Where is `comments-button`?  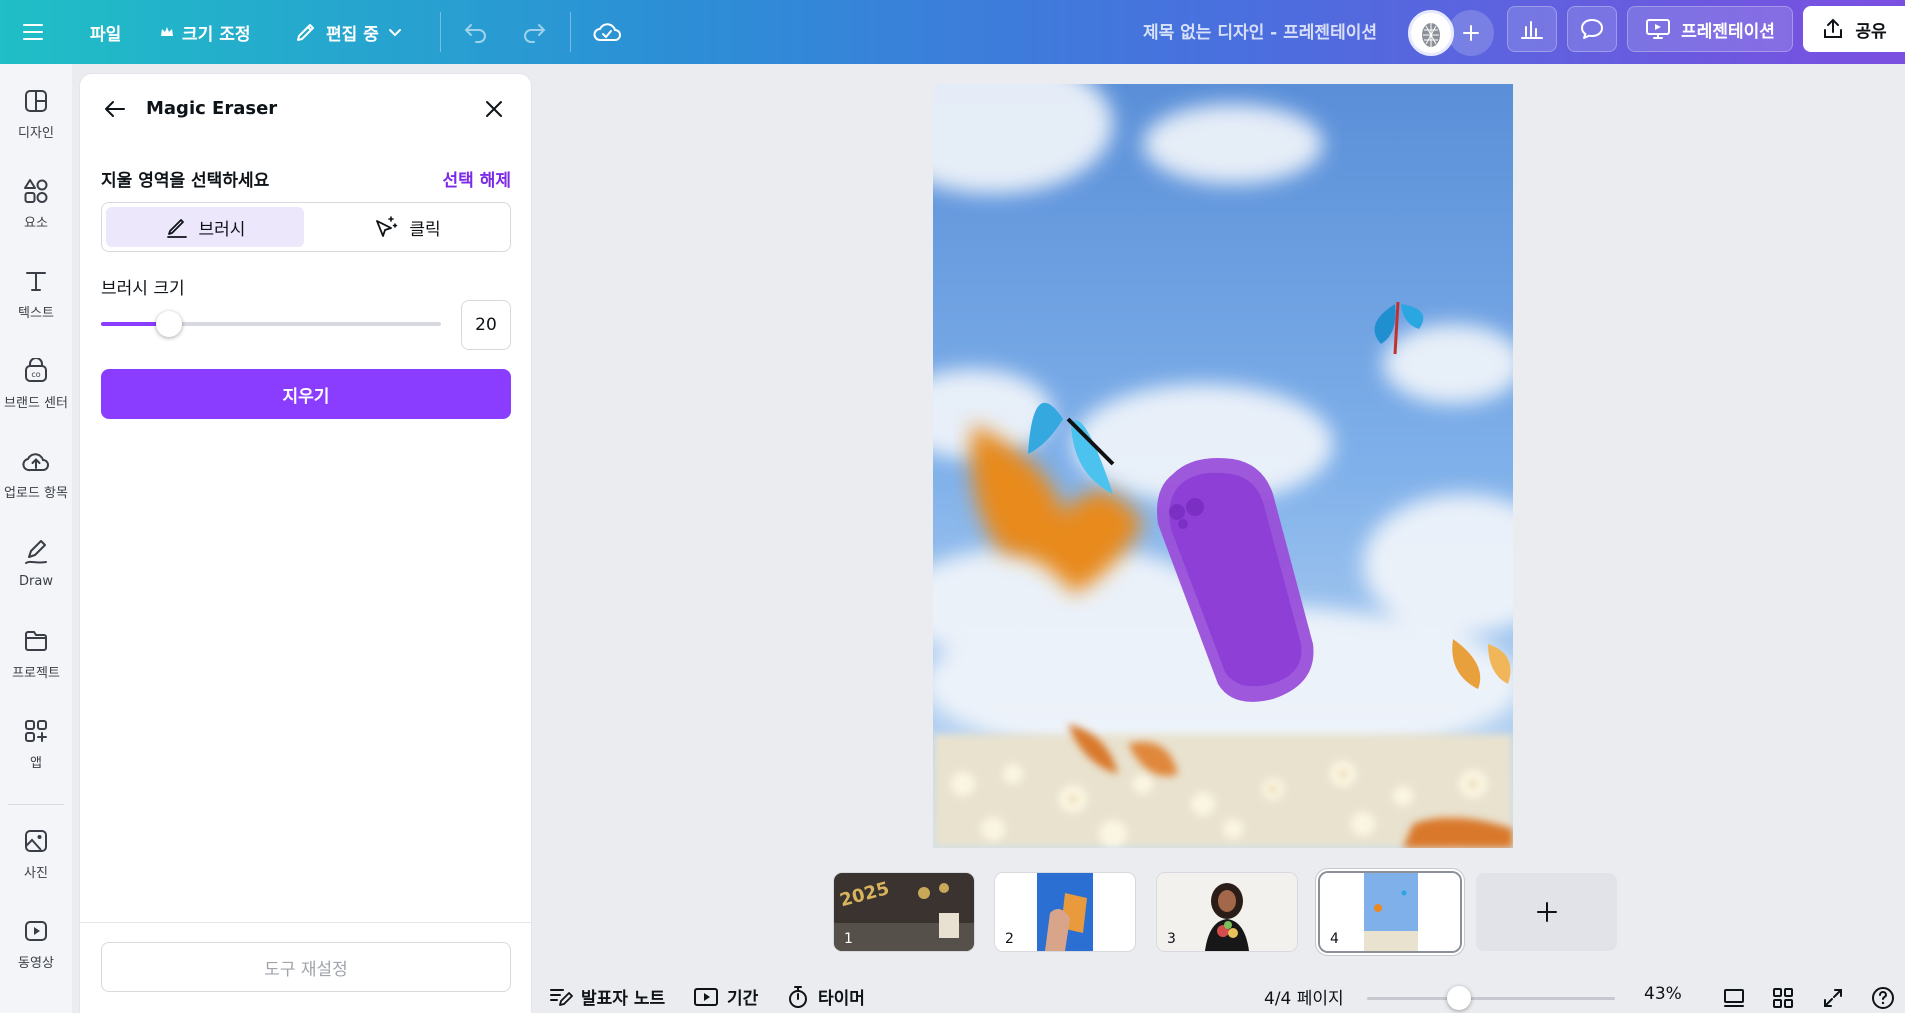 comments-button is located at coordinates (1592, 29).